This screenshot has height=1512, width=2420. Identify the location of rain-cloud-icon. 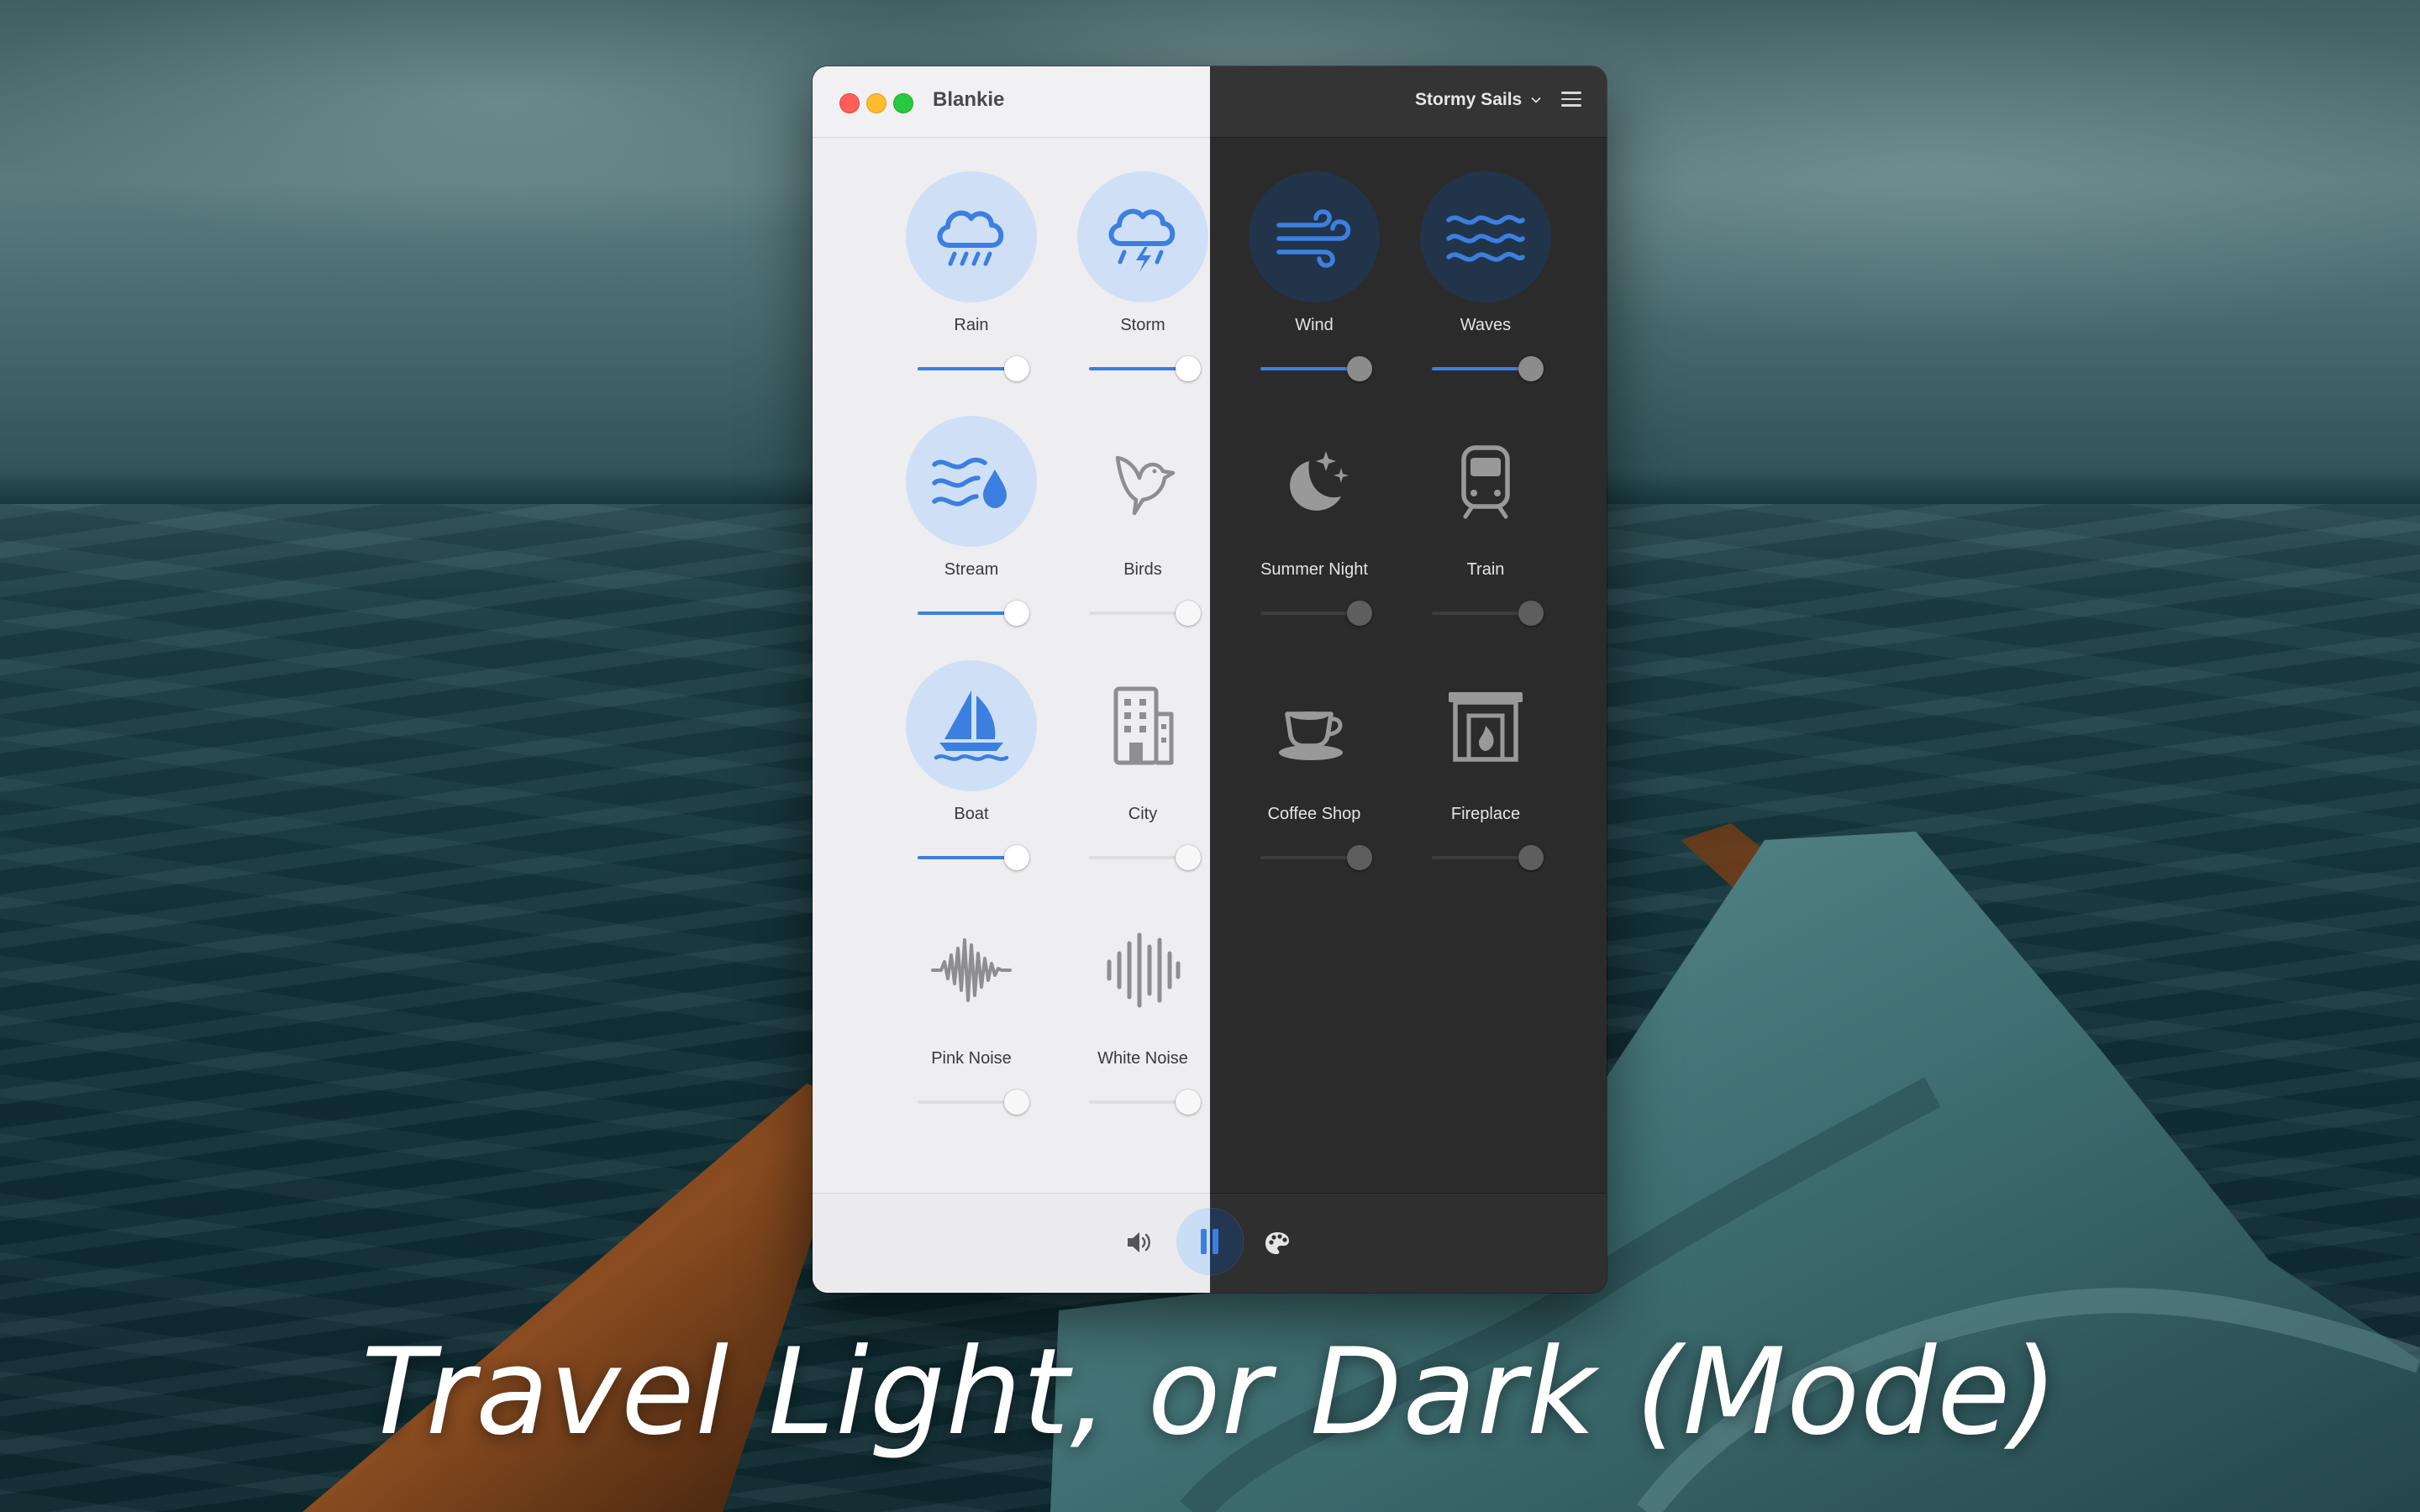
(970, 238).